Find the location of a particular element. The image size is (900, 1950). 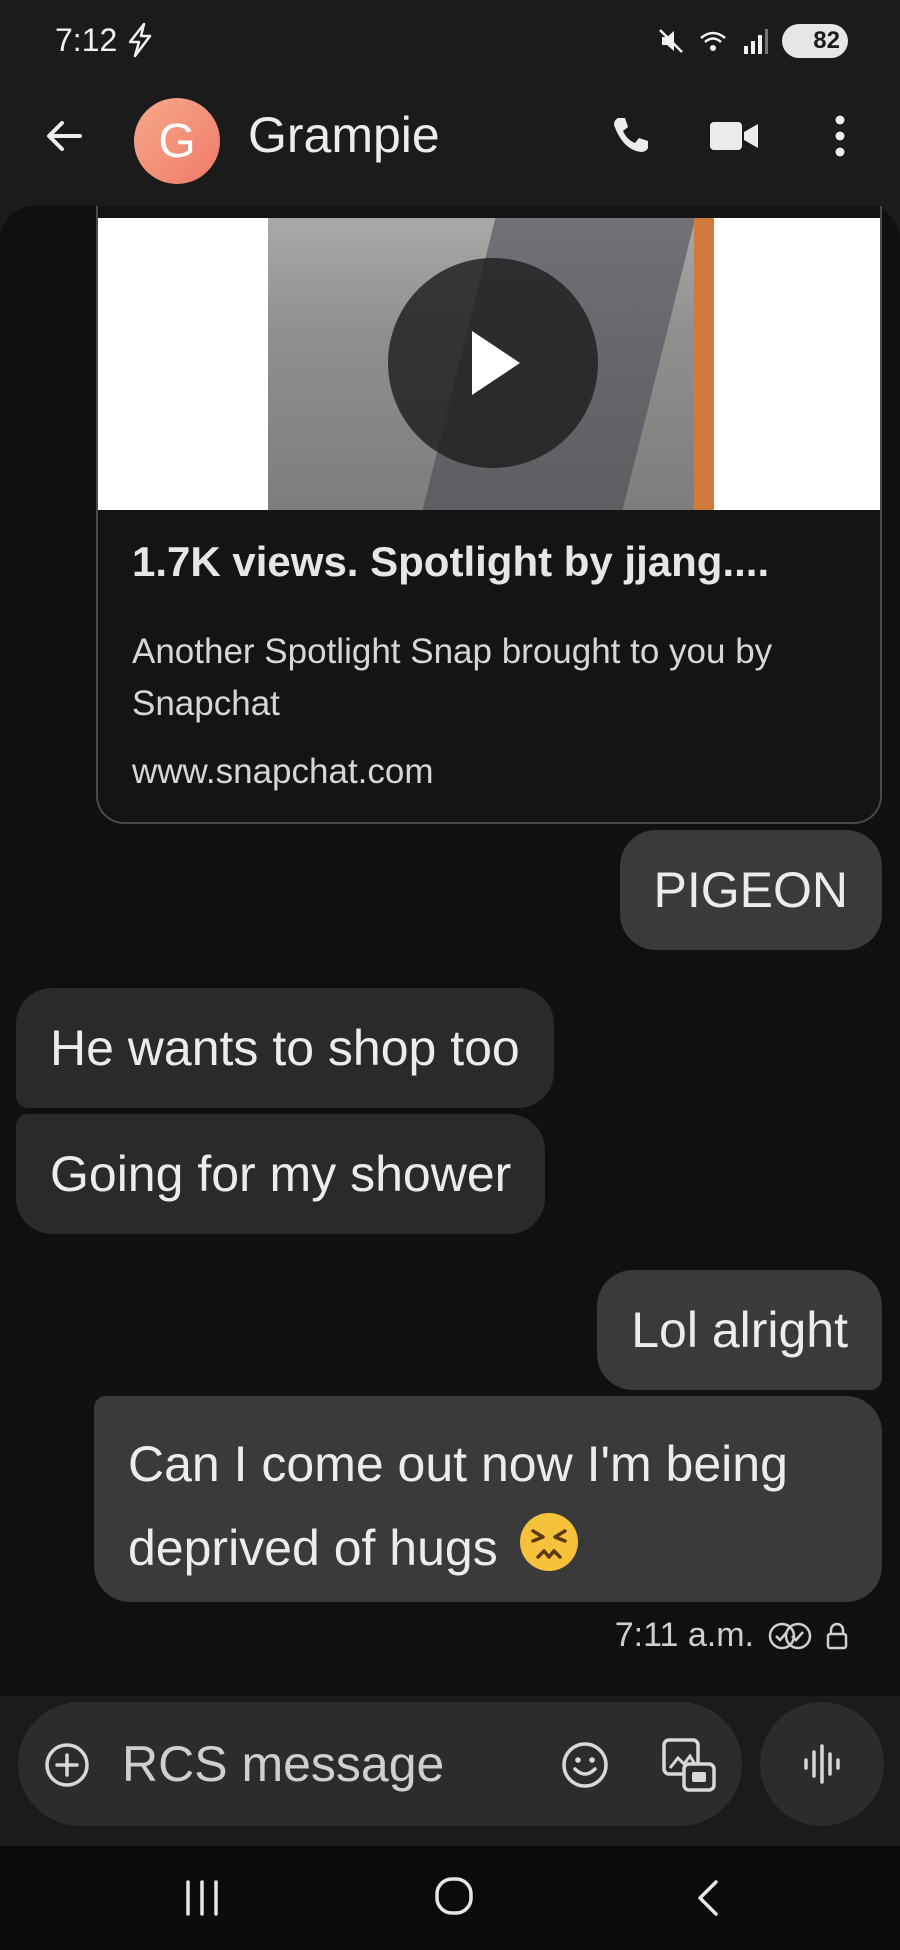

outgoing-message: Lol alright is located at coordinates (739, 1330).